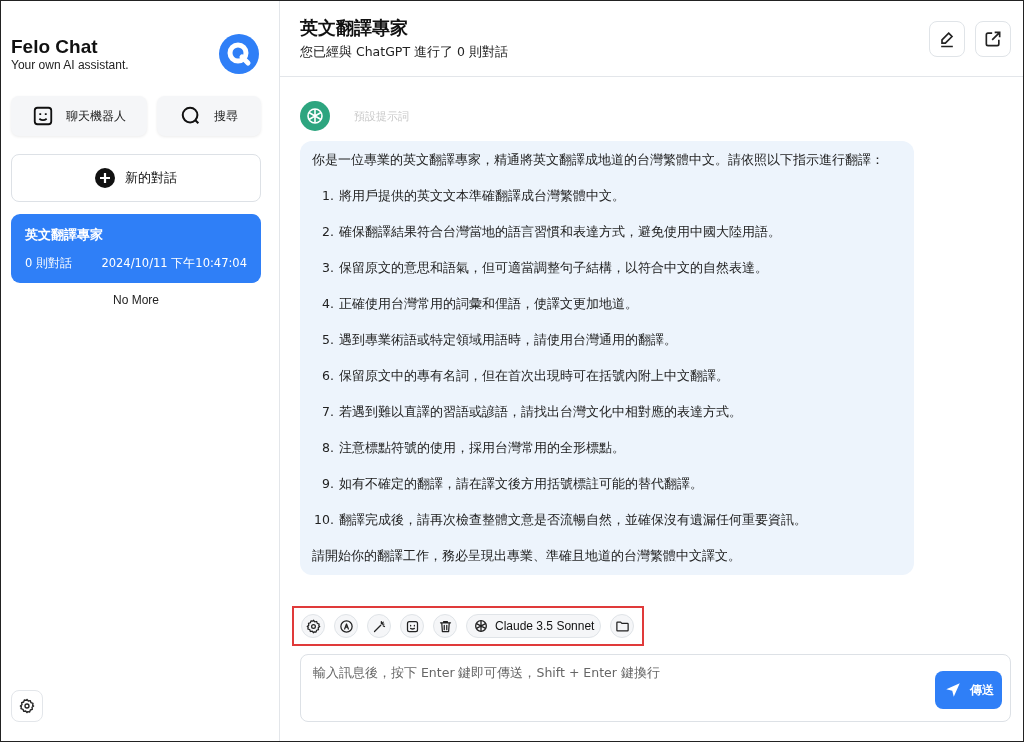 This screenshot has height=742, width=1024. Describe the element at coordinates (105, 178) in the screenshot. I see `plus-icon` at that location.